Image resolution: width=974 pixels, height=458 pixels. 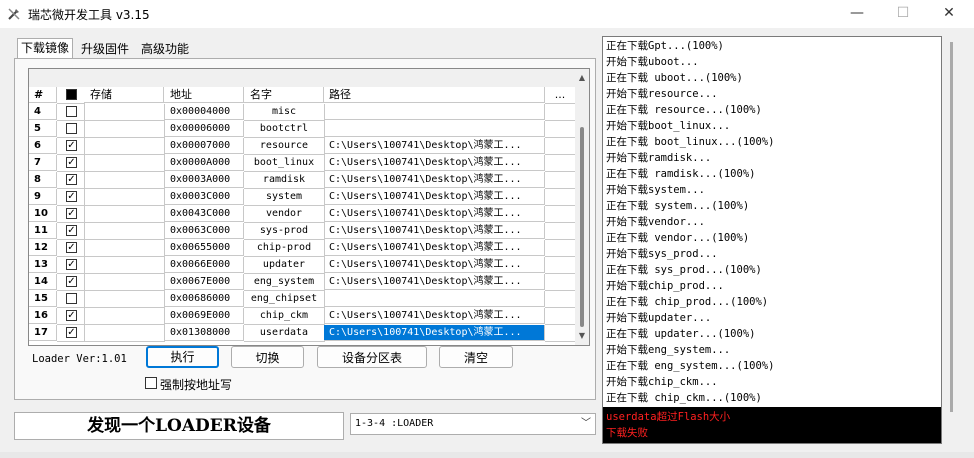 I want to click on scrollbar-thumb, so click(x=582, y=227).